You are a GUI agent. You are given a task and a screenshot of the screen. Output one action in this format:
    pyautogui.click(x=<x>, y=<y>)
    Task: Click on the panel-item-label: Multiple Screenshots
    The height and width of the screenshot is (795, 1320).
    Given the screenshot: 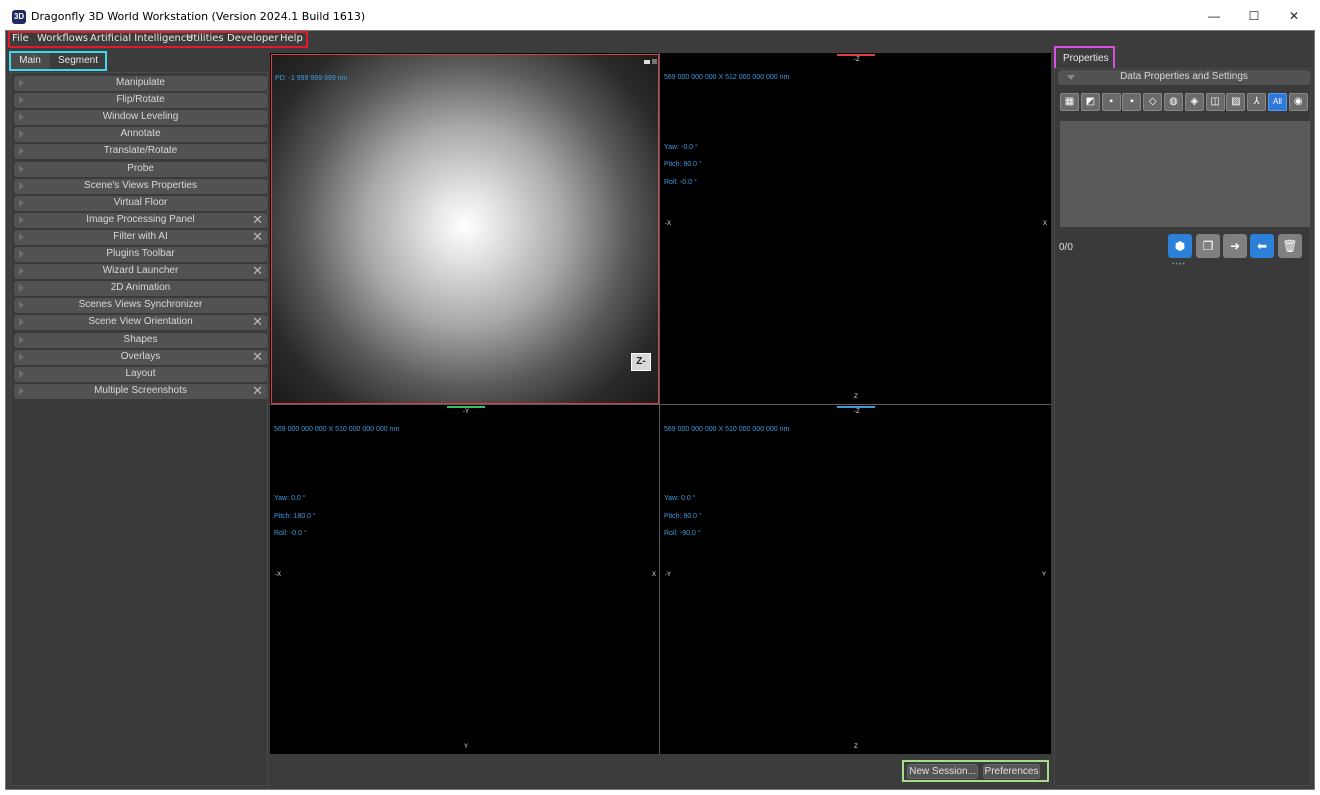 What is the action you would take?
    pyautogui.click(x=140, y=390)
    